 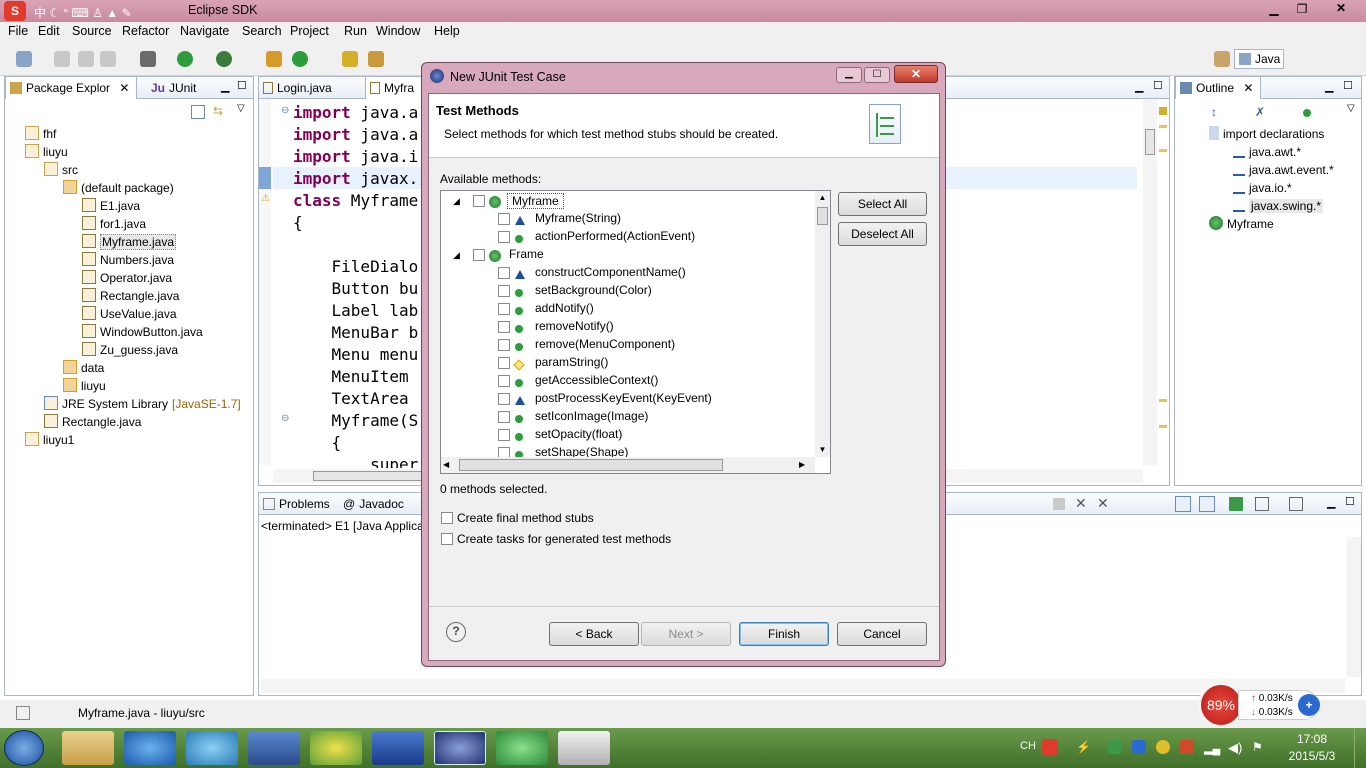 I want to click on security-tray-icon, so click(x=1115, y=747).